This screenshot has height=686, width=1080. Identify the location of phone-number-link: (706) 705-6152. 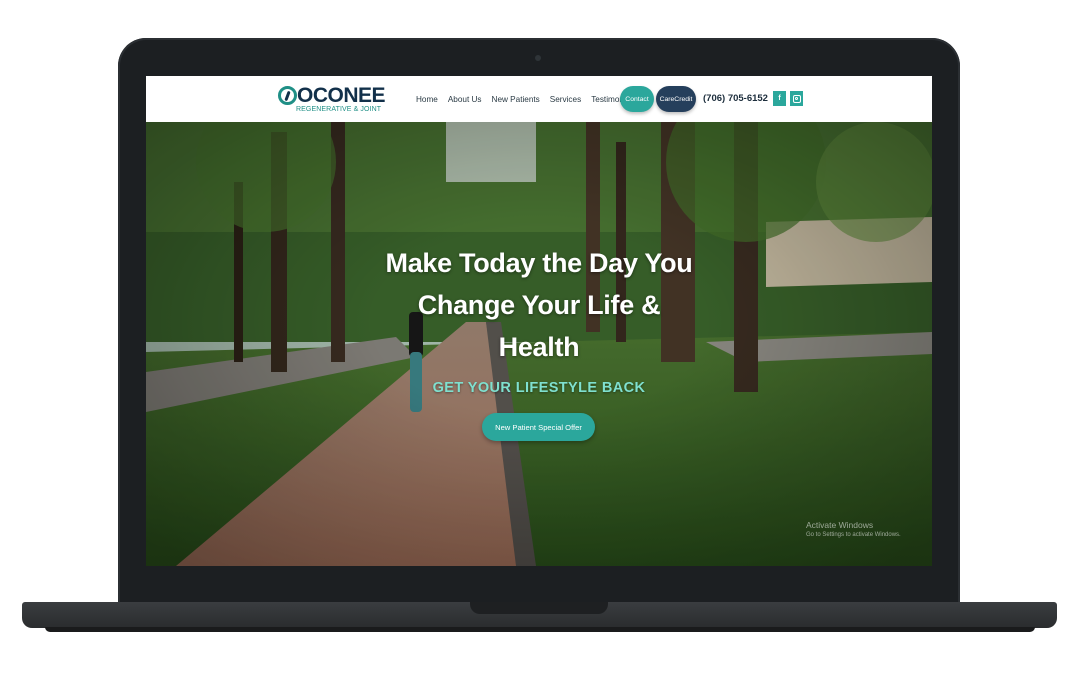
(735, 98).